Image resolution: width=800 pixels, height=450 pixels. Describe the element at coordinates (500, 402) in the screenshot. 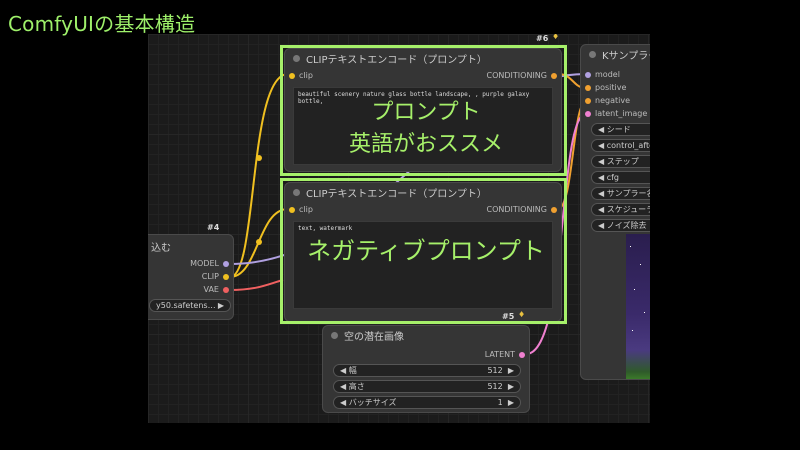

I see `widget-value: 1` at that location.